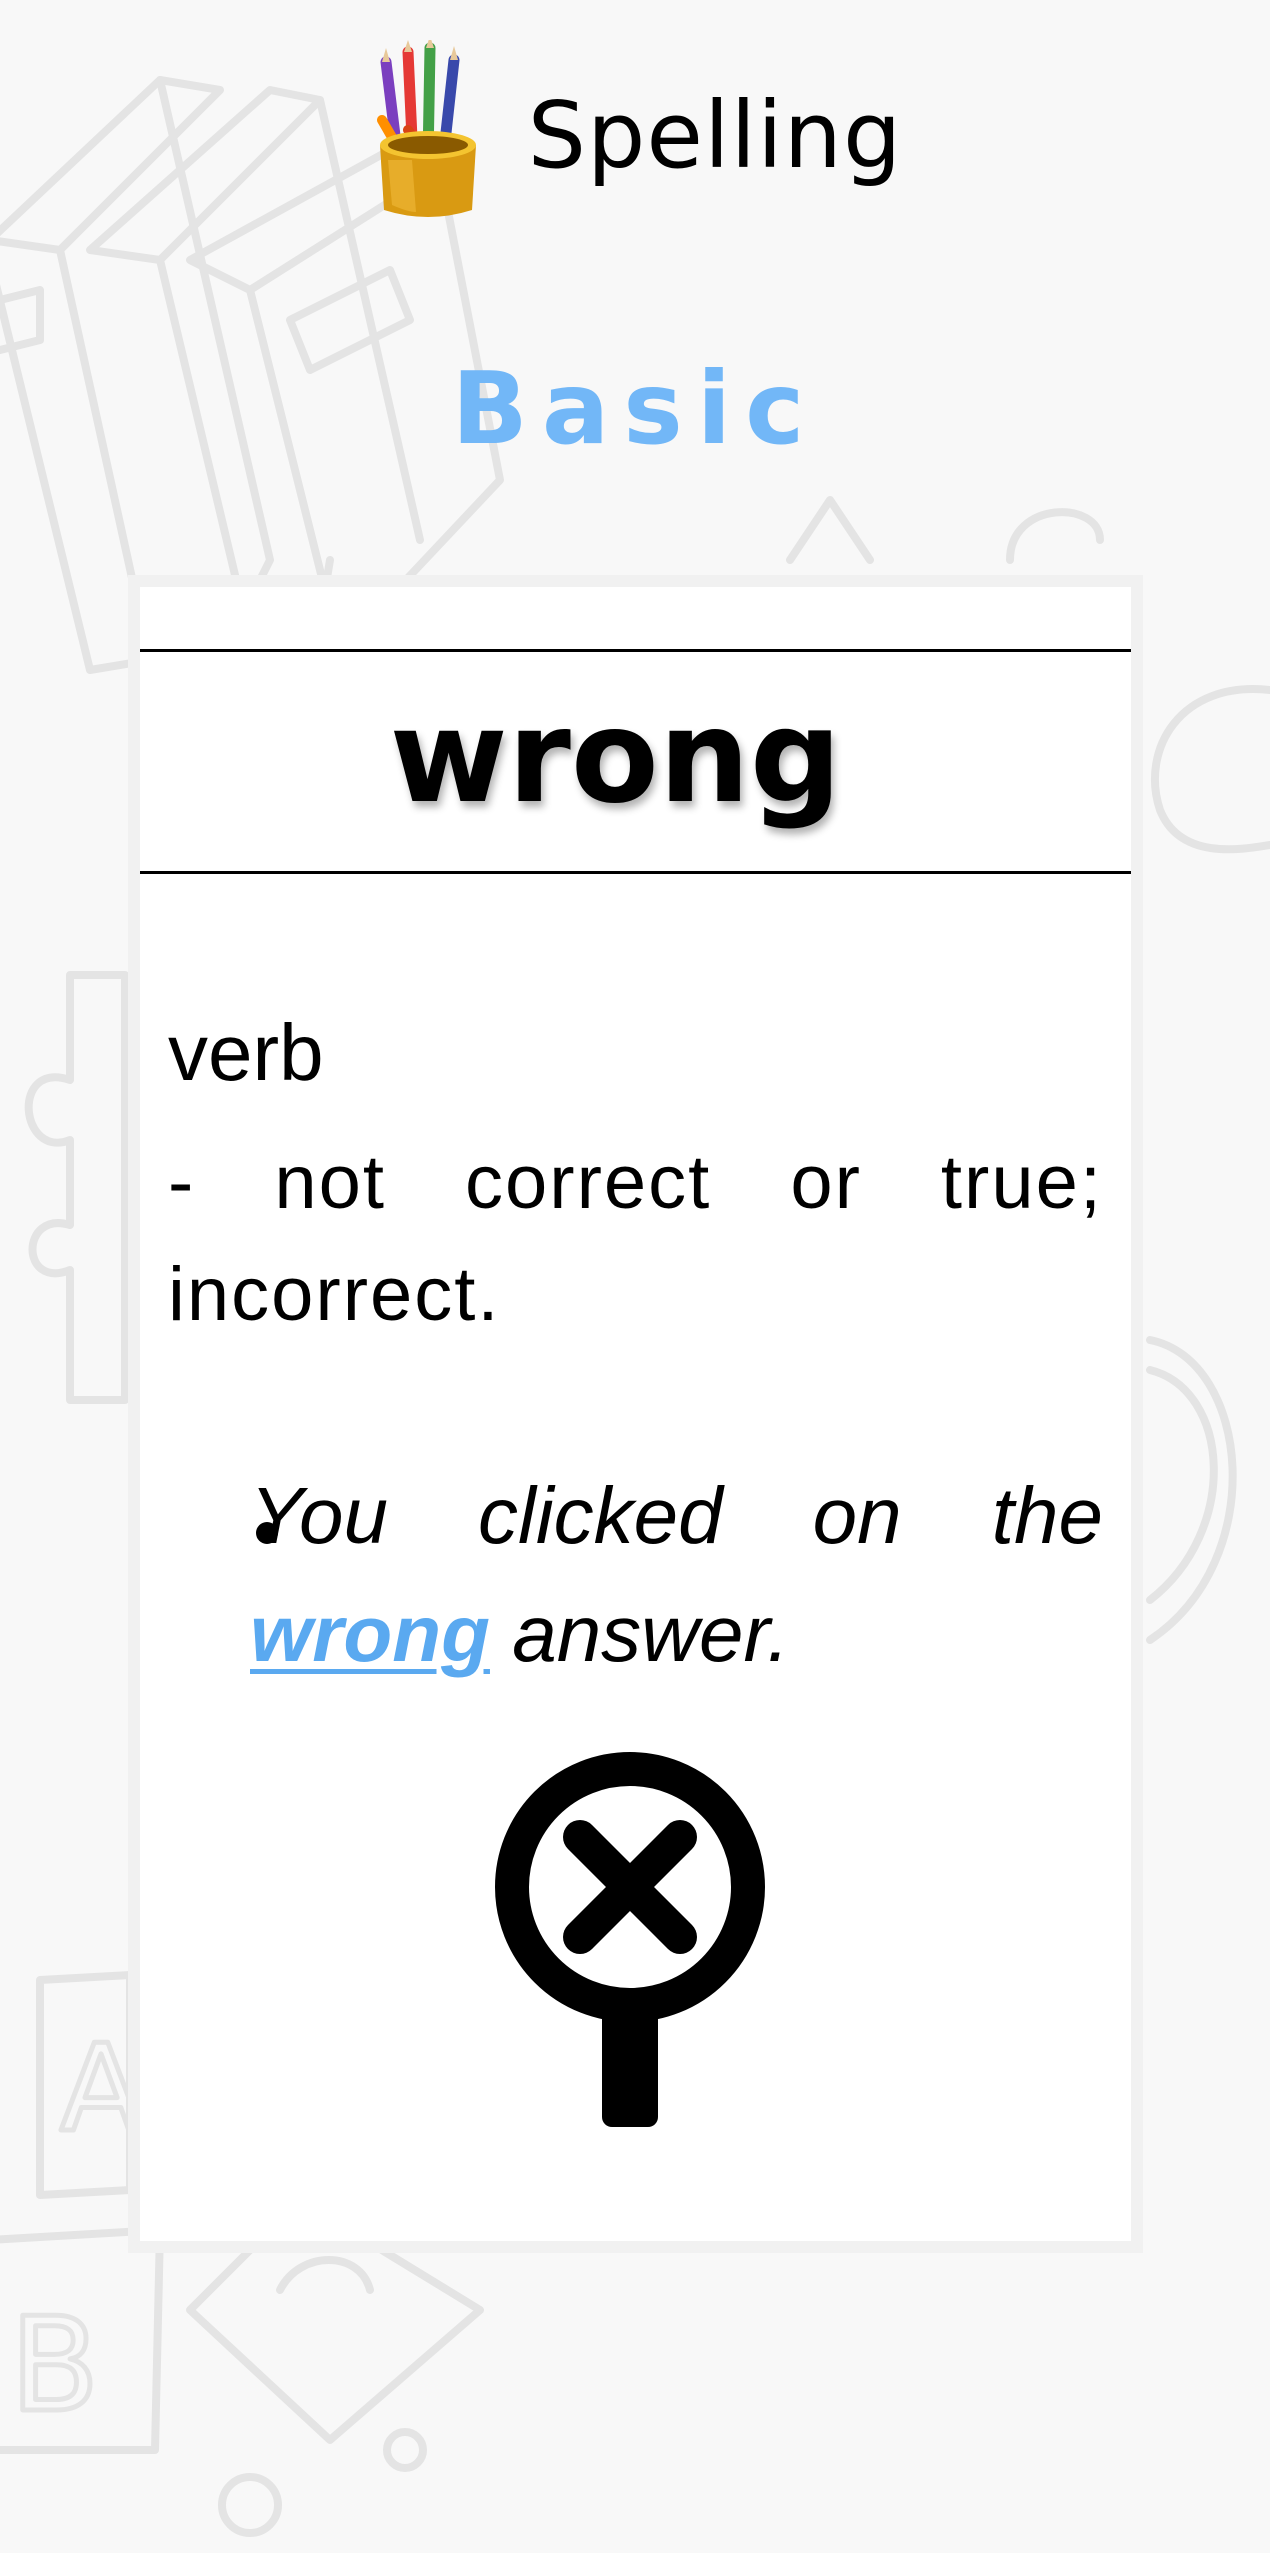 The width and height of the screenshot is (1270, 2553). I want to click on app-header: Spelling, so click(635, 135).